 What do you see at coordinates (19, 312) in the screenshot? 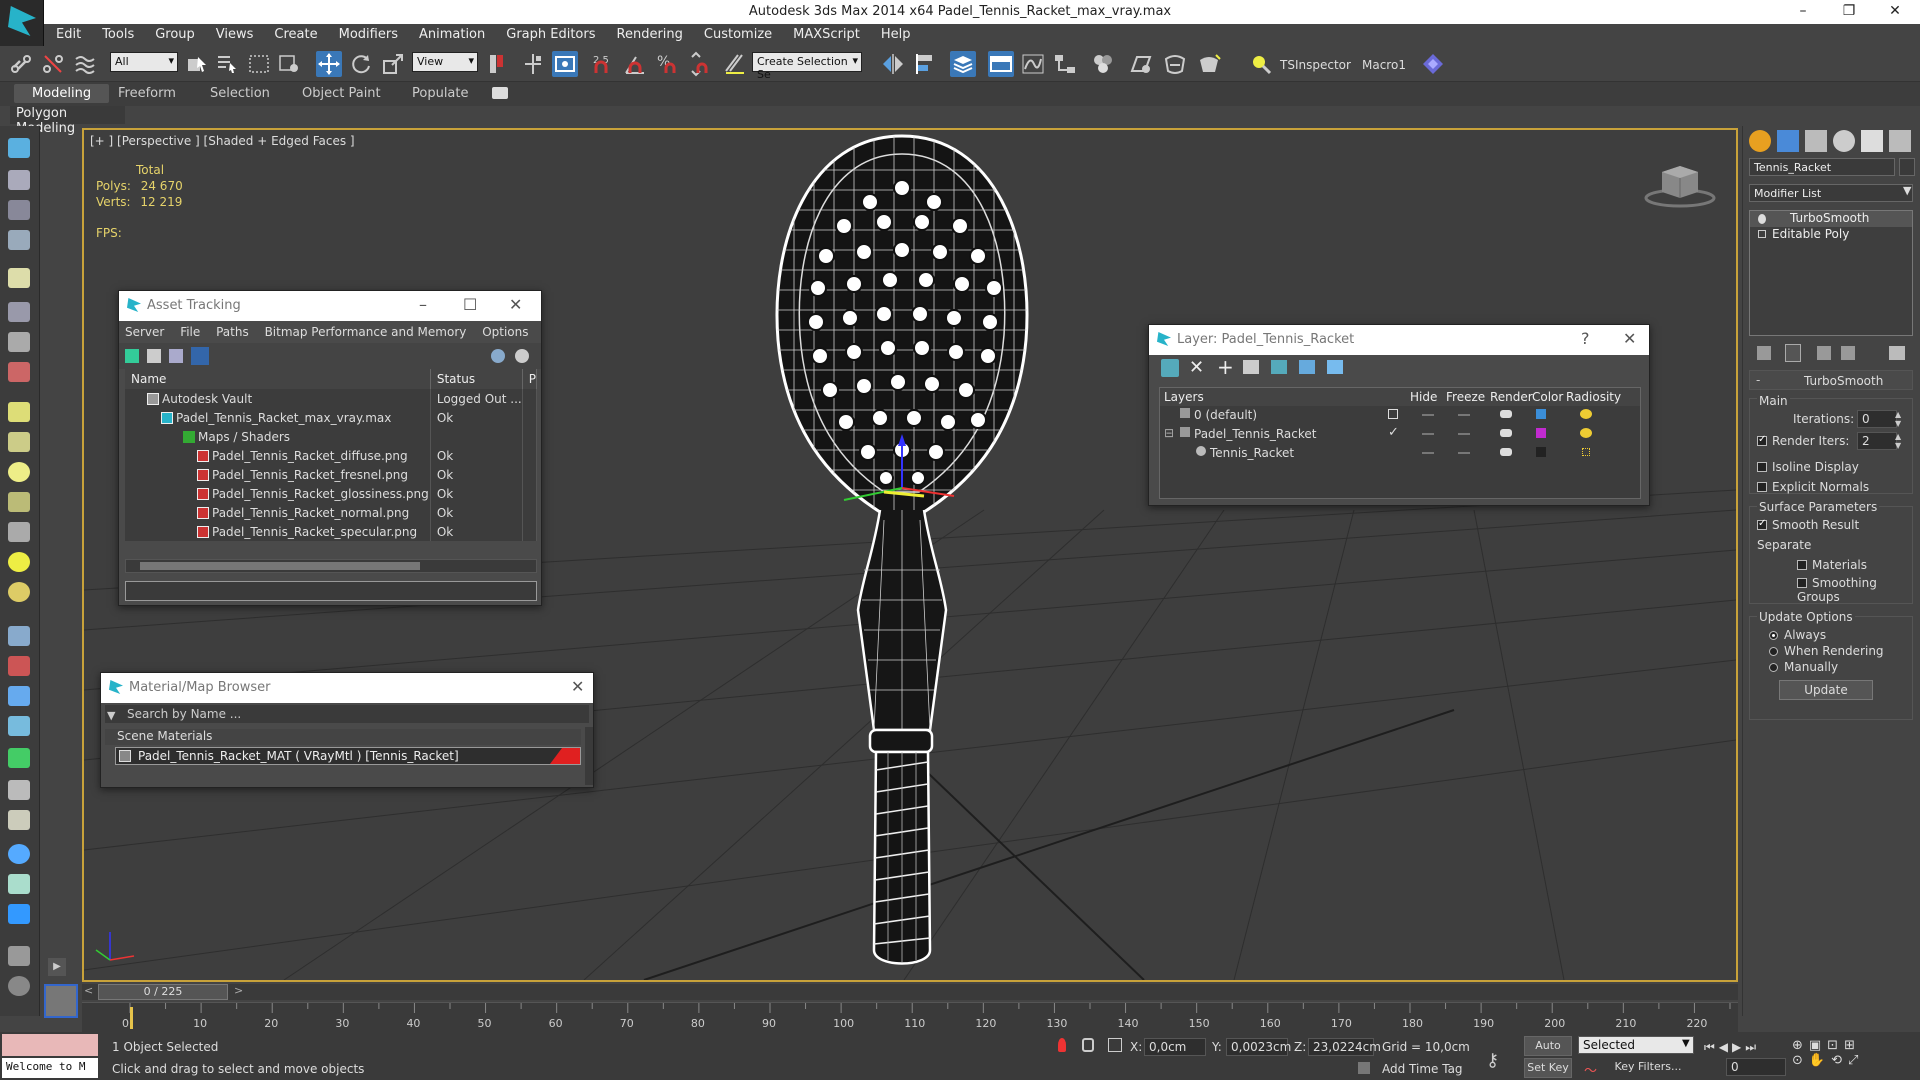
I see `camera-icon` at bounding box center [19, 312].